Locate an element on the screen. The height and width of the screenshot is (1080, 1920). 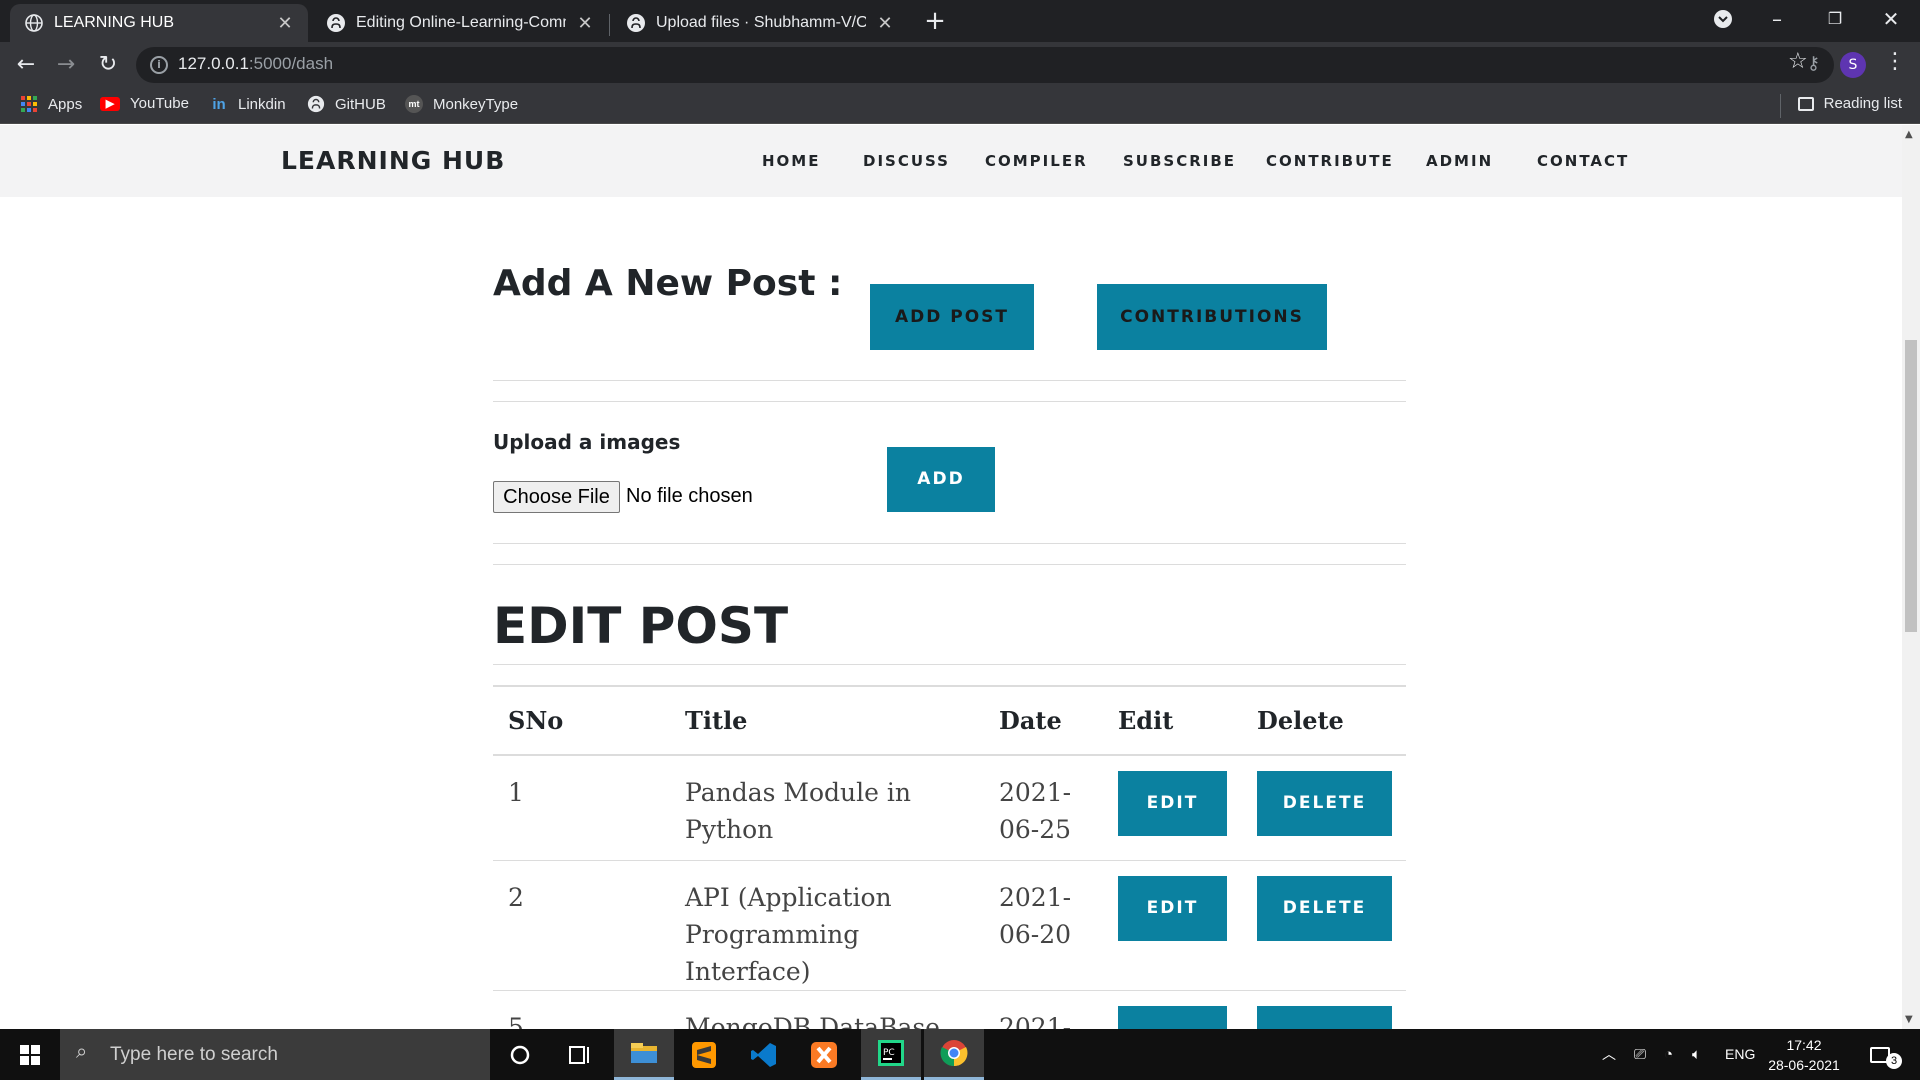
vscode-icon is located at coordinates (764, 1054).